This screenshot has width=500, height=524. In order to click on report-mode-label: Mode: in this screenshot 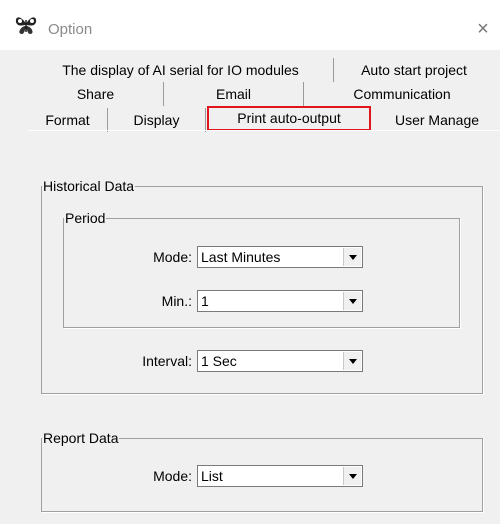, I will do `click(172, 476)`.